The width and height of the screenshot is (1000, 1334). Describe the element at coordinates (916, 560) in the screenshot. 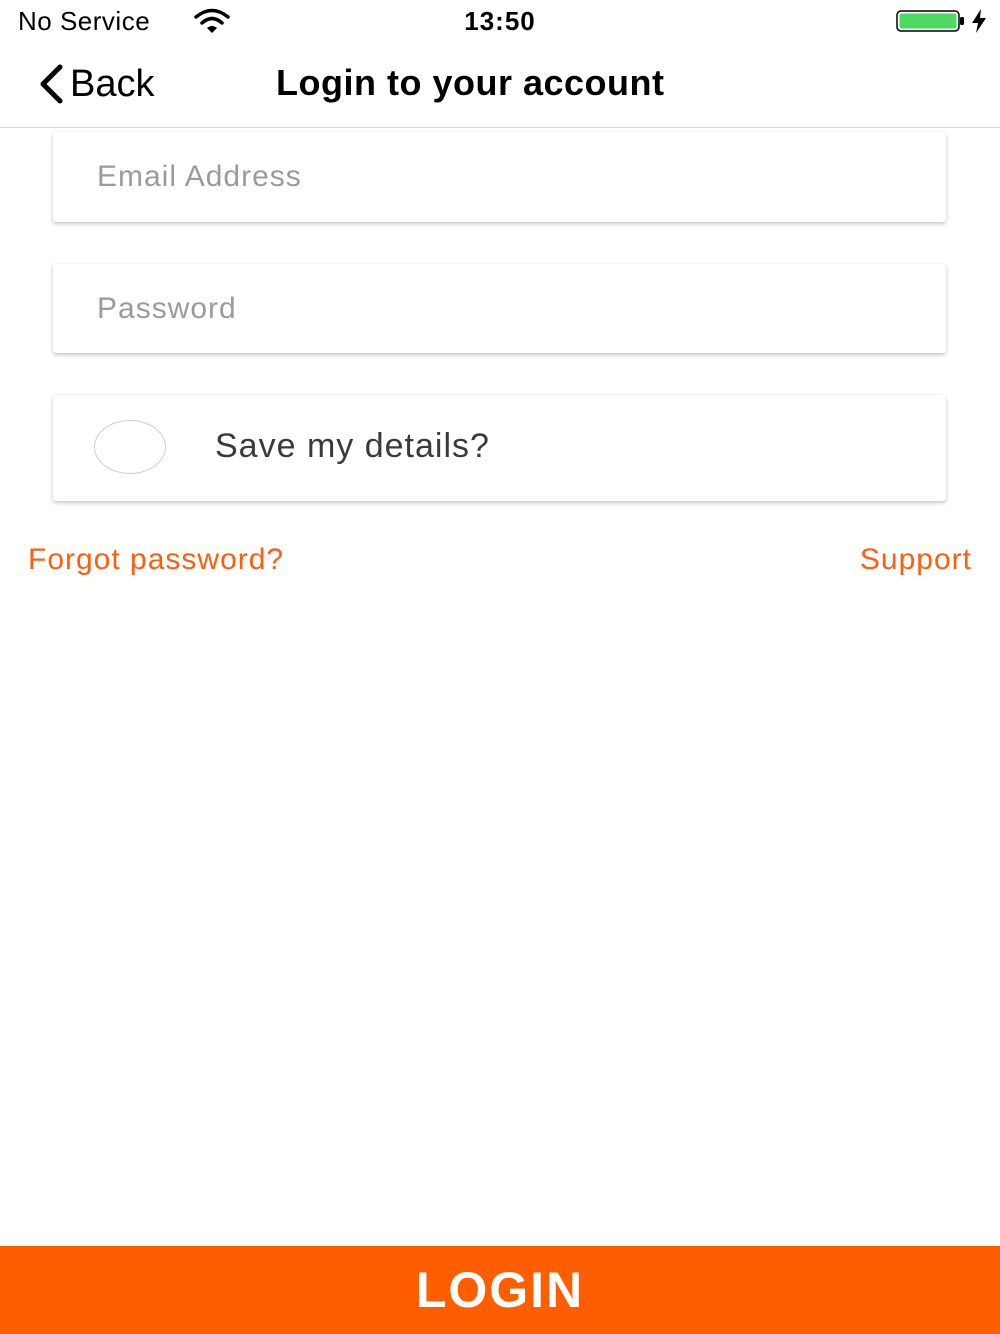

I see `support-link: Support` at that location.